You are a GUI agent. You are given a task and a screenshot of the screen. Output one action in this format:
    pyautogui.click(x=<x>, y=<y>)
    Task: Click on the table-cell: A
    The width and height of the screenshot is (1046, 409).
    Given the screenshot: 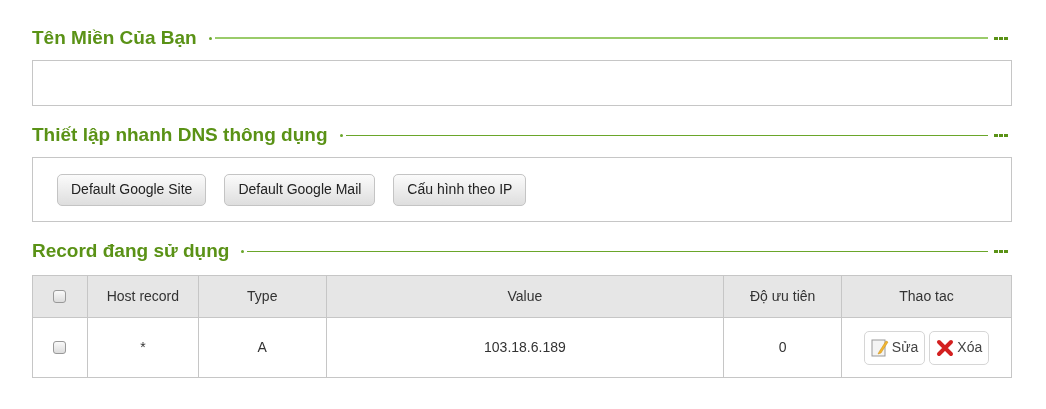 What is the action you would take?
    pyautogui.click(x=262, y=347)
    